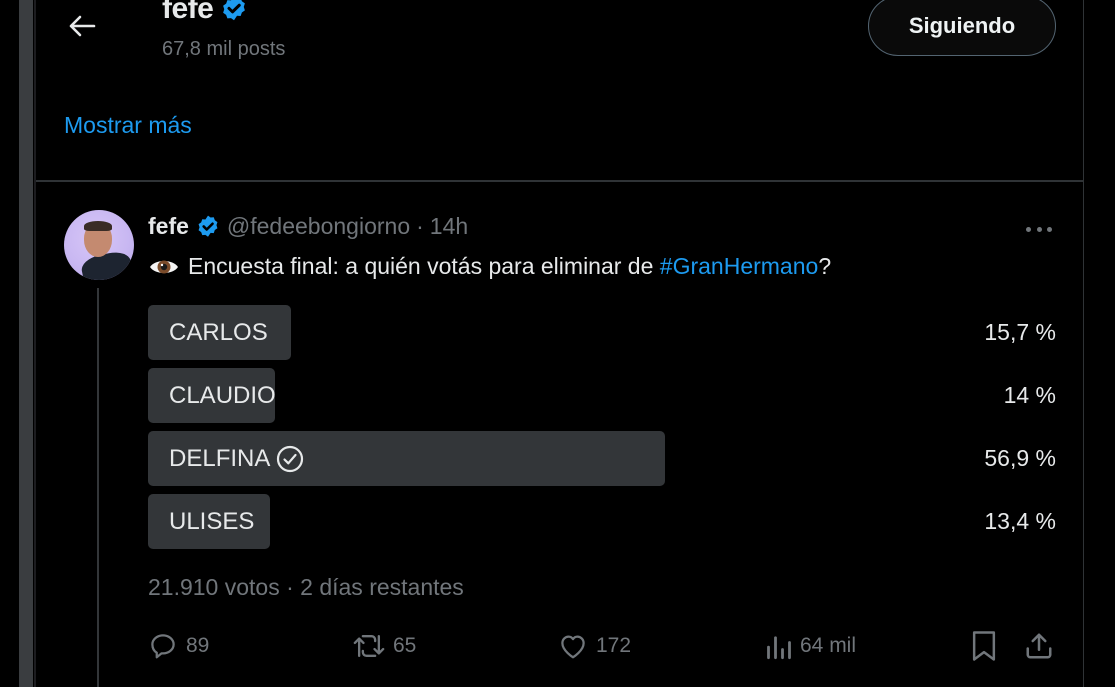 This screenshot has height=687, width=1115. What do you see at coordinates (602, 458) in the screenshot?
I see `poll-option: DELFINA 56,9 %` at bounding box center [602, 458].